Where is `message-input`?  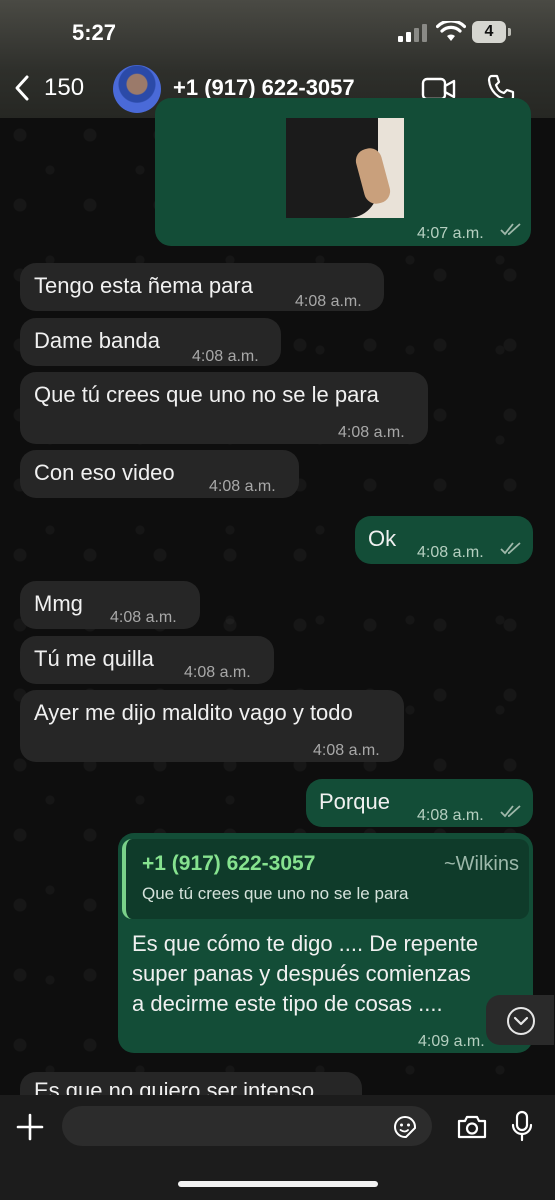 message-input is located at coordinates (247, 1126).